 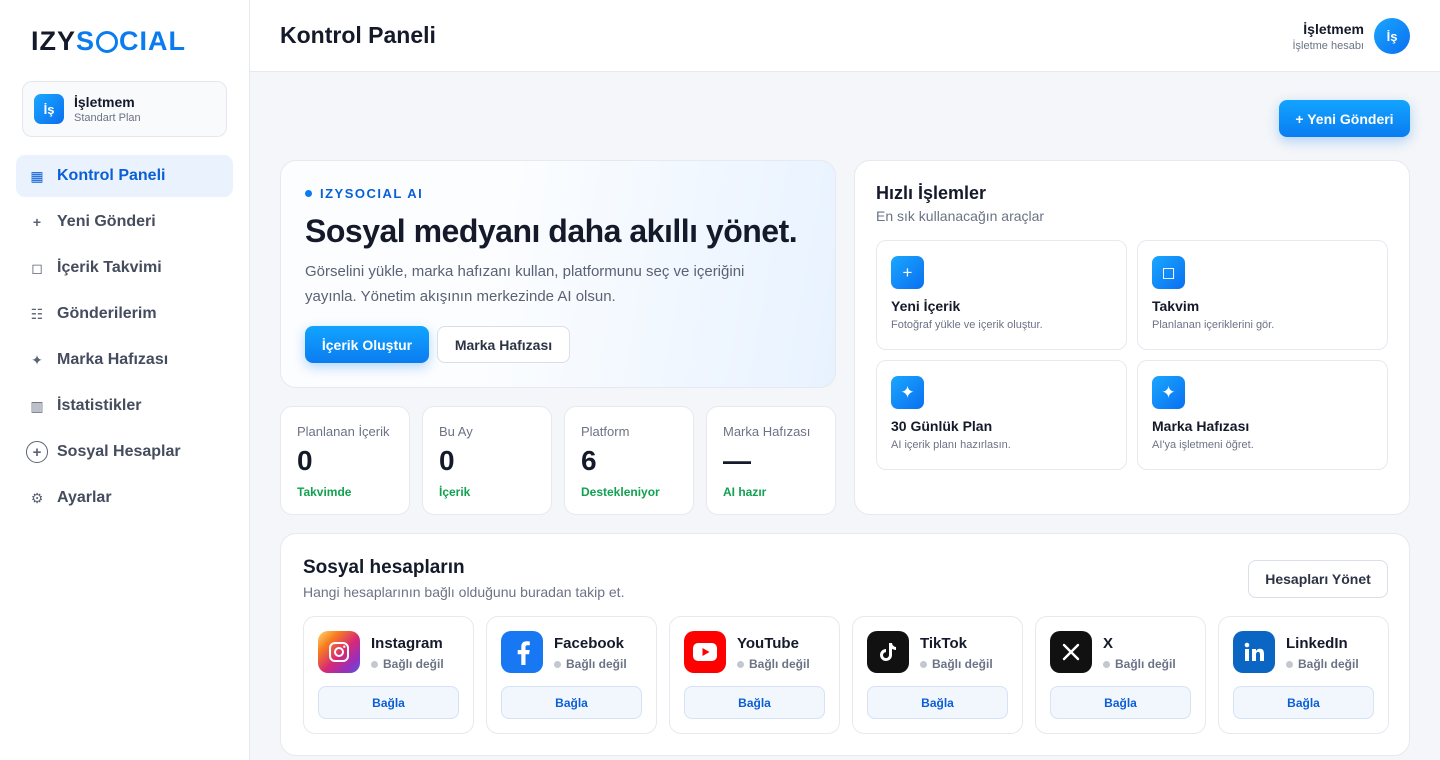 What do you see at coordinates (1318, 579) in the screenshot?
I see `manage-accounts-button: Hesapları Yönet` at bounding box center [1318, 579].